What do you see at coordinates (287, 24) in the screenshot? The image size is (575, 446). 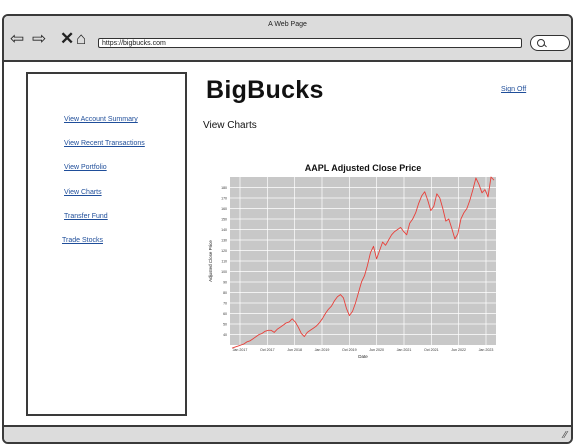 I see `window-title: A Web Page` at bounding box center [287, 24].